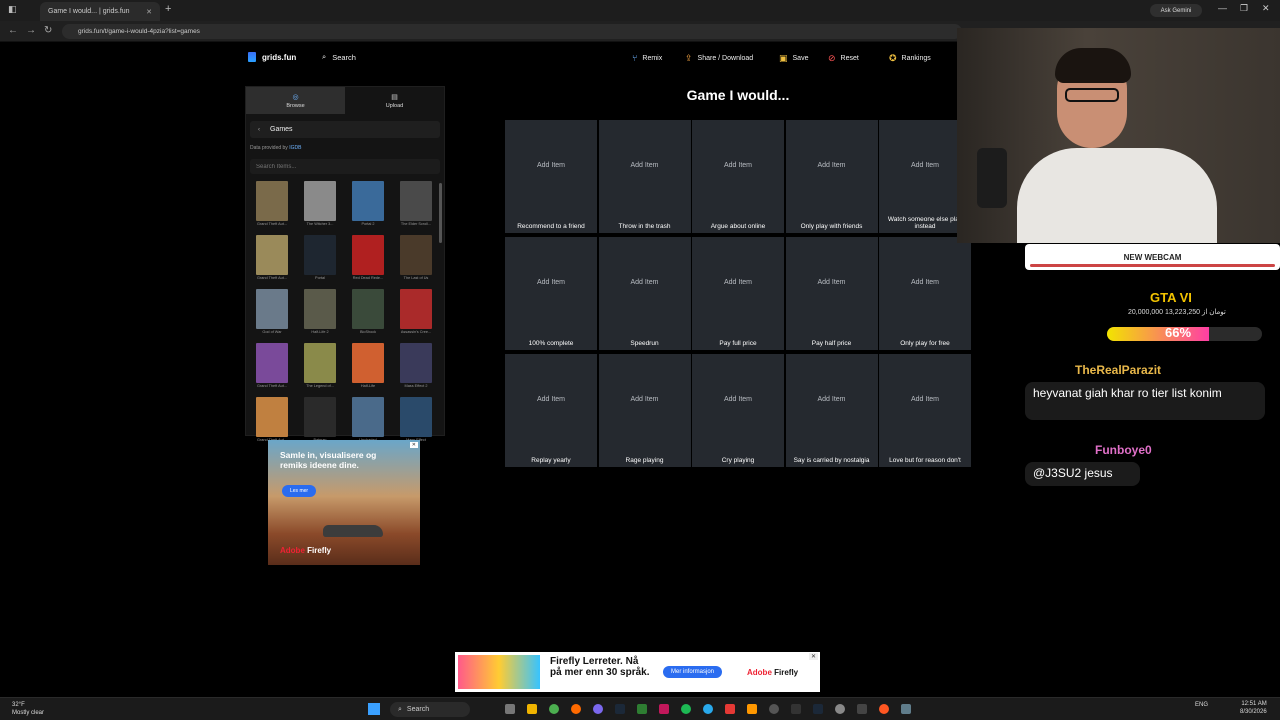 This screenshot has height=720, width=1280. Describe the element at coordinates (554, 709) in the screenshot. I see `chrome-icon` at that location.